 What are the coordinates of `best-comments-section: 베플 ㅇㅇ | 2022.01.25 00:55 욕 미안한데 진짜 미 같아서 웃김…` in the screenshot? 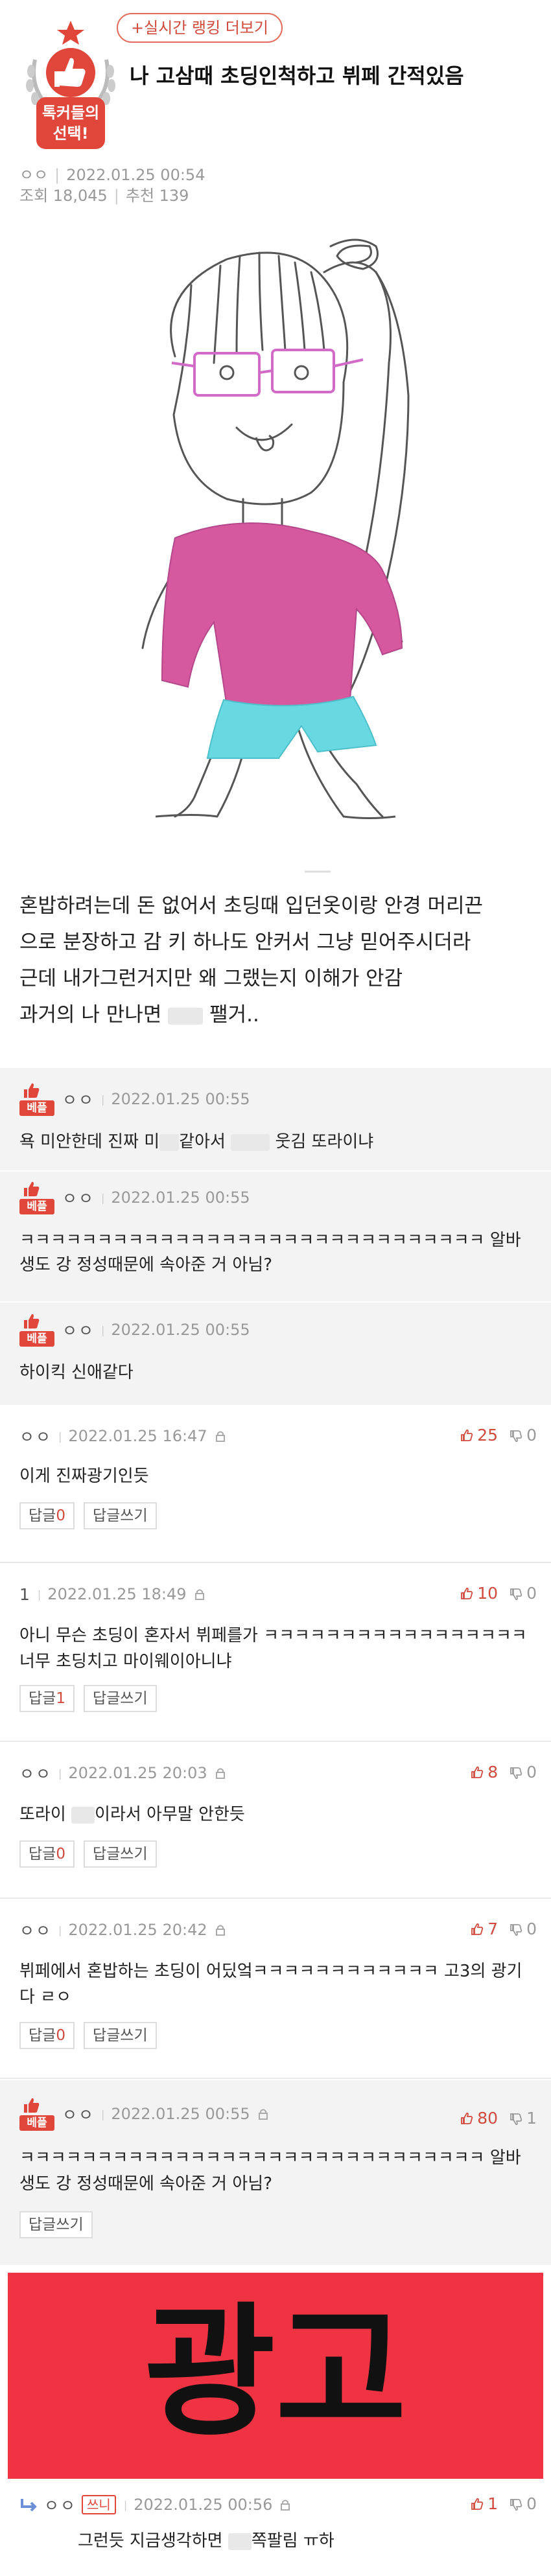 It's located at (275, 1236).